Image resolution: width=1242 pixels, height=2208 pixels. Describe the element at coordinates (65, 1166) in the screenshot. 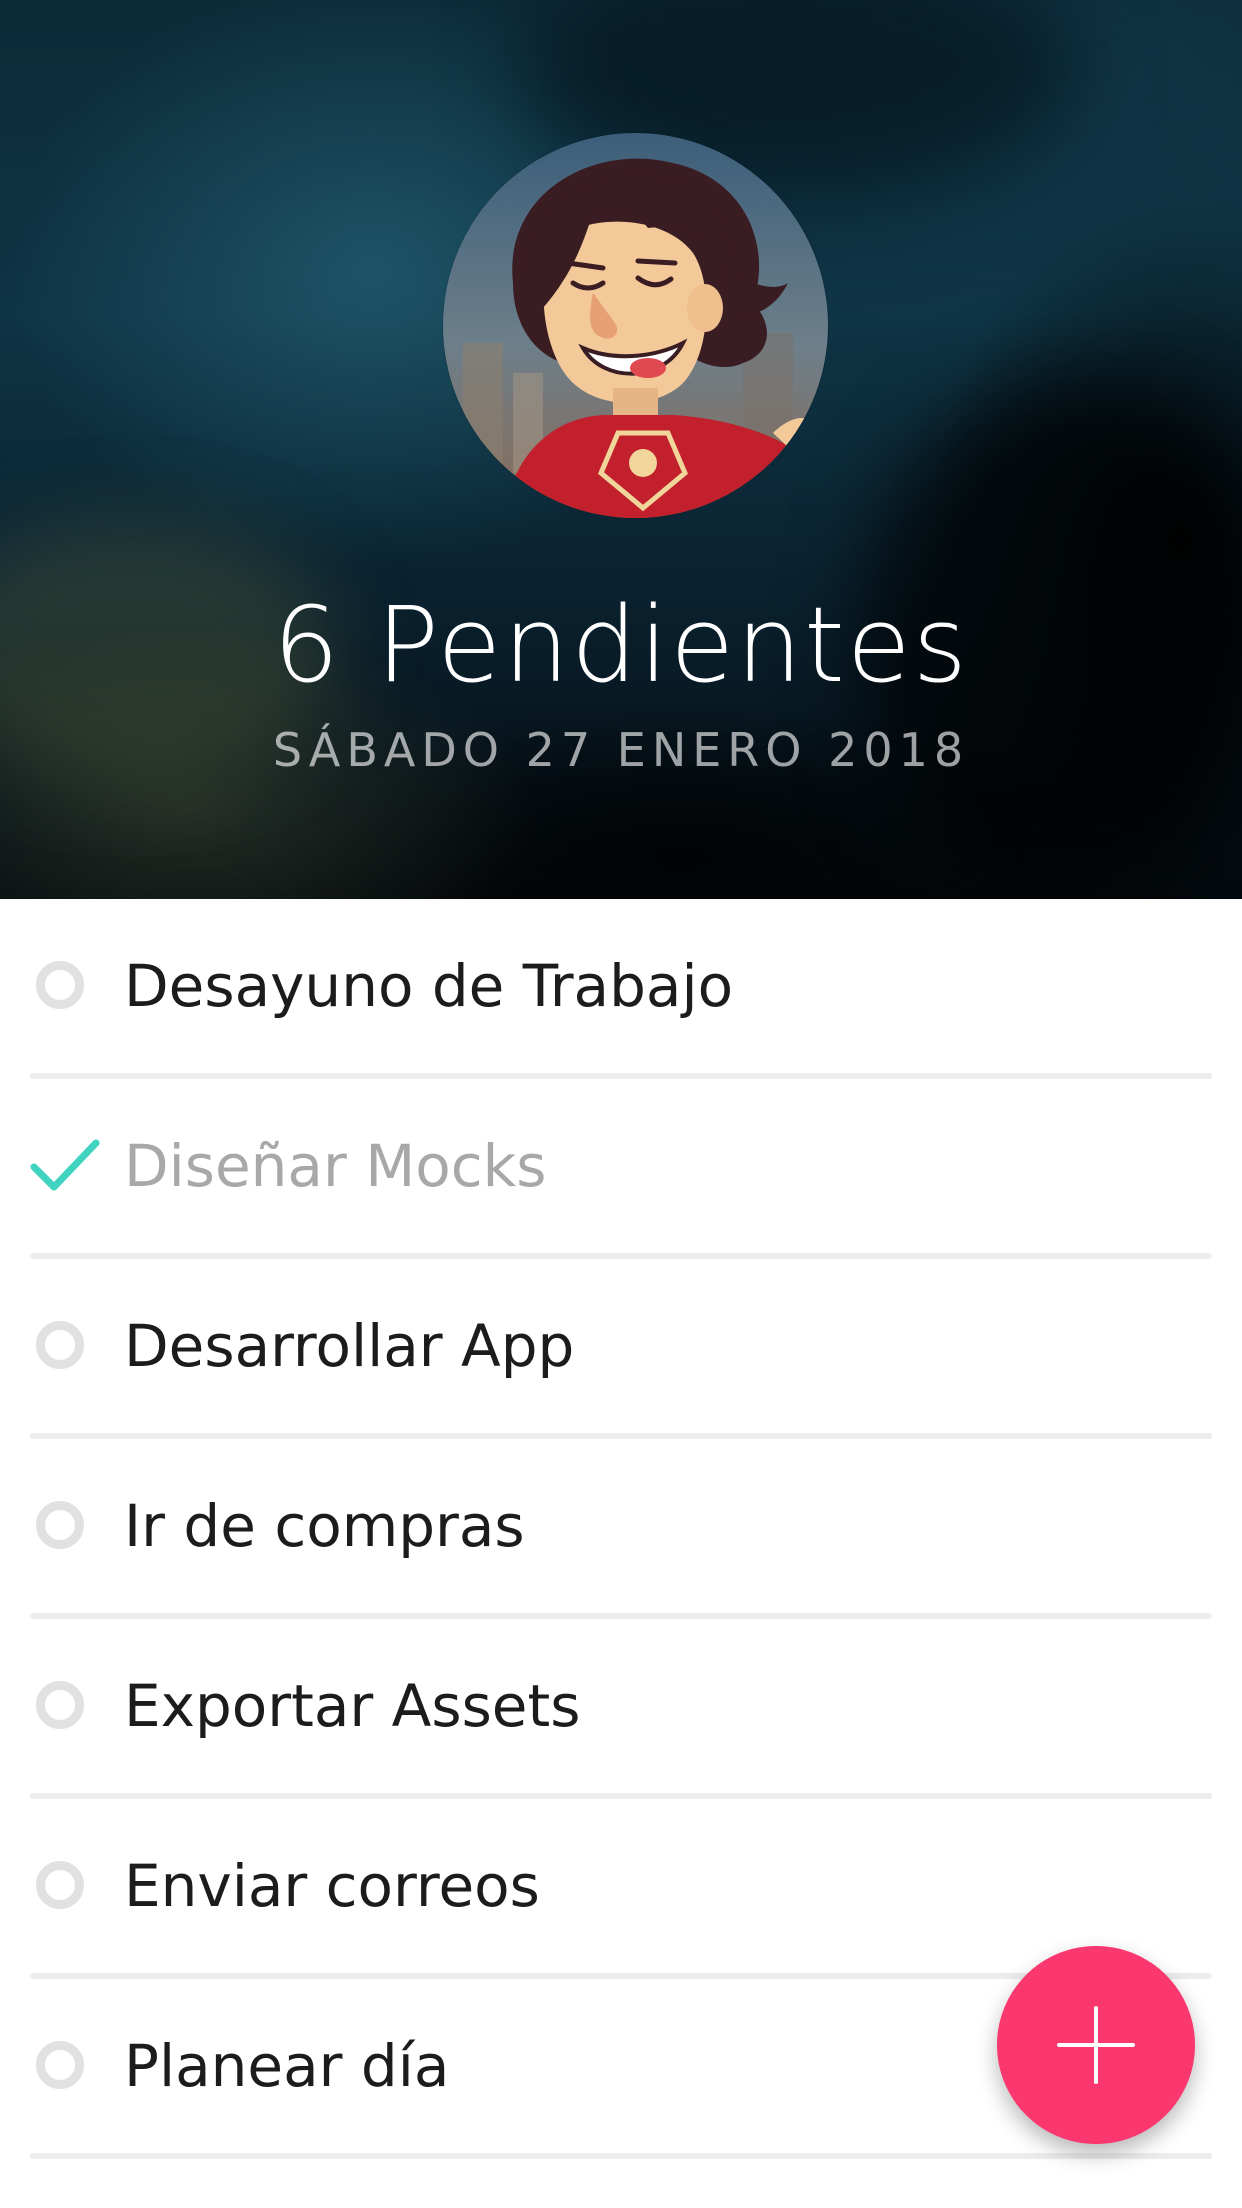

I see `checkmark-icon` at that location.